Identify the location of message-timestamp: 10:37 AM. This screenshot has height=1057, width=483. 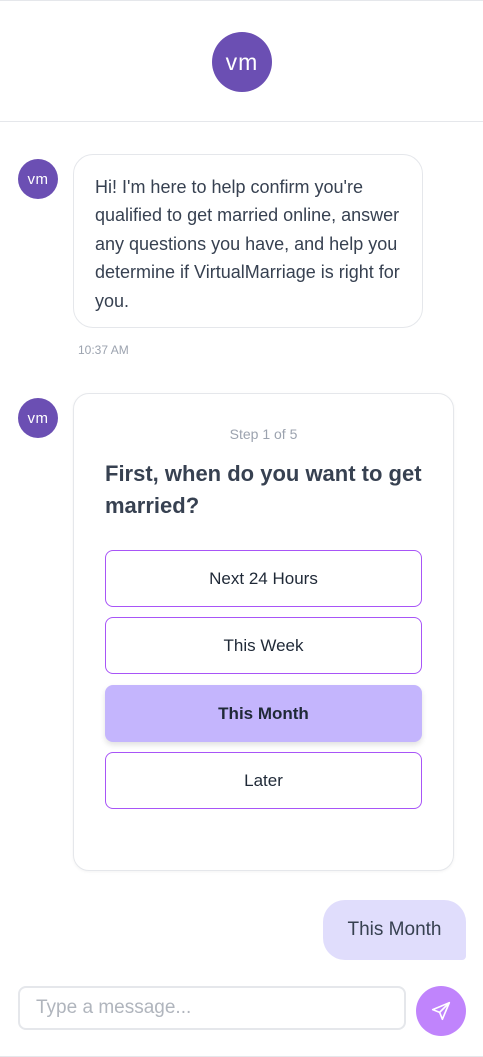
(103, 350).